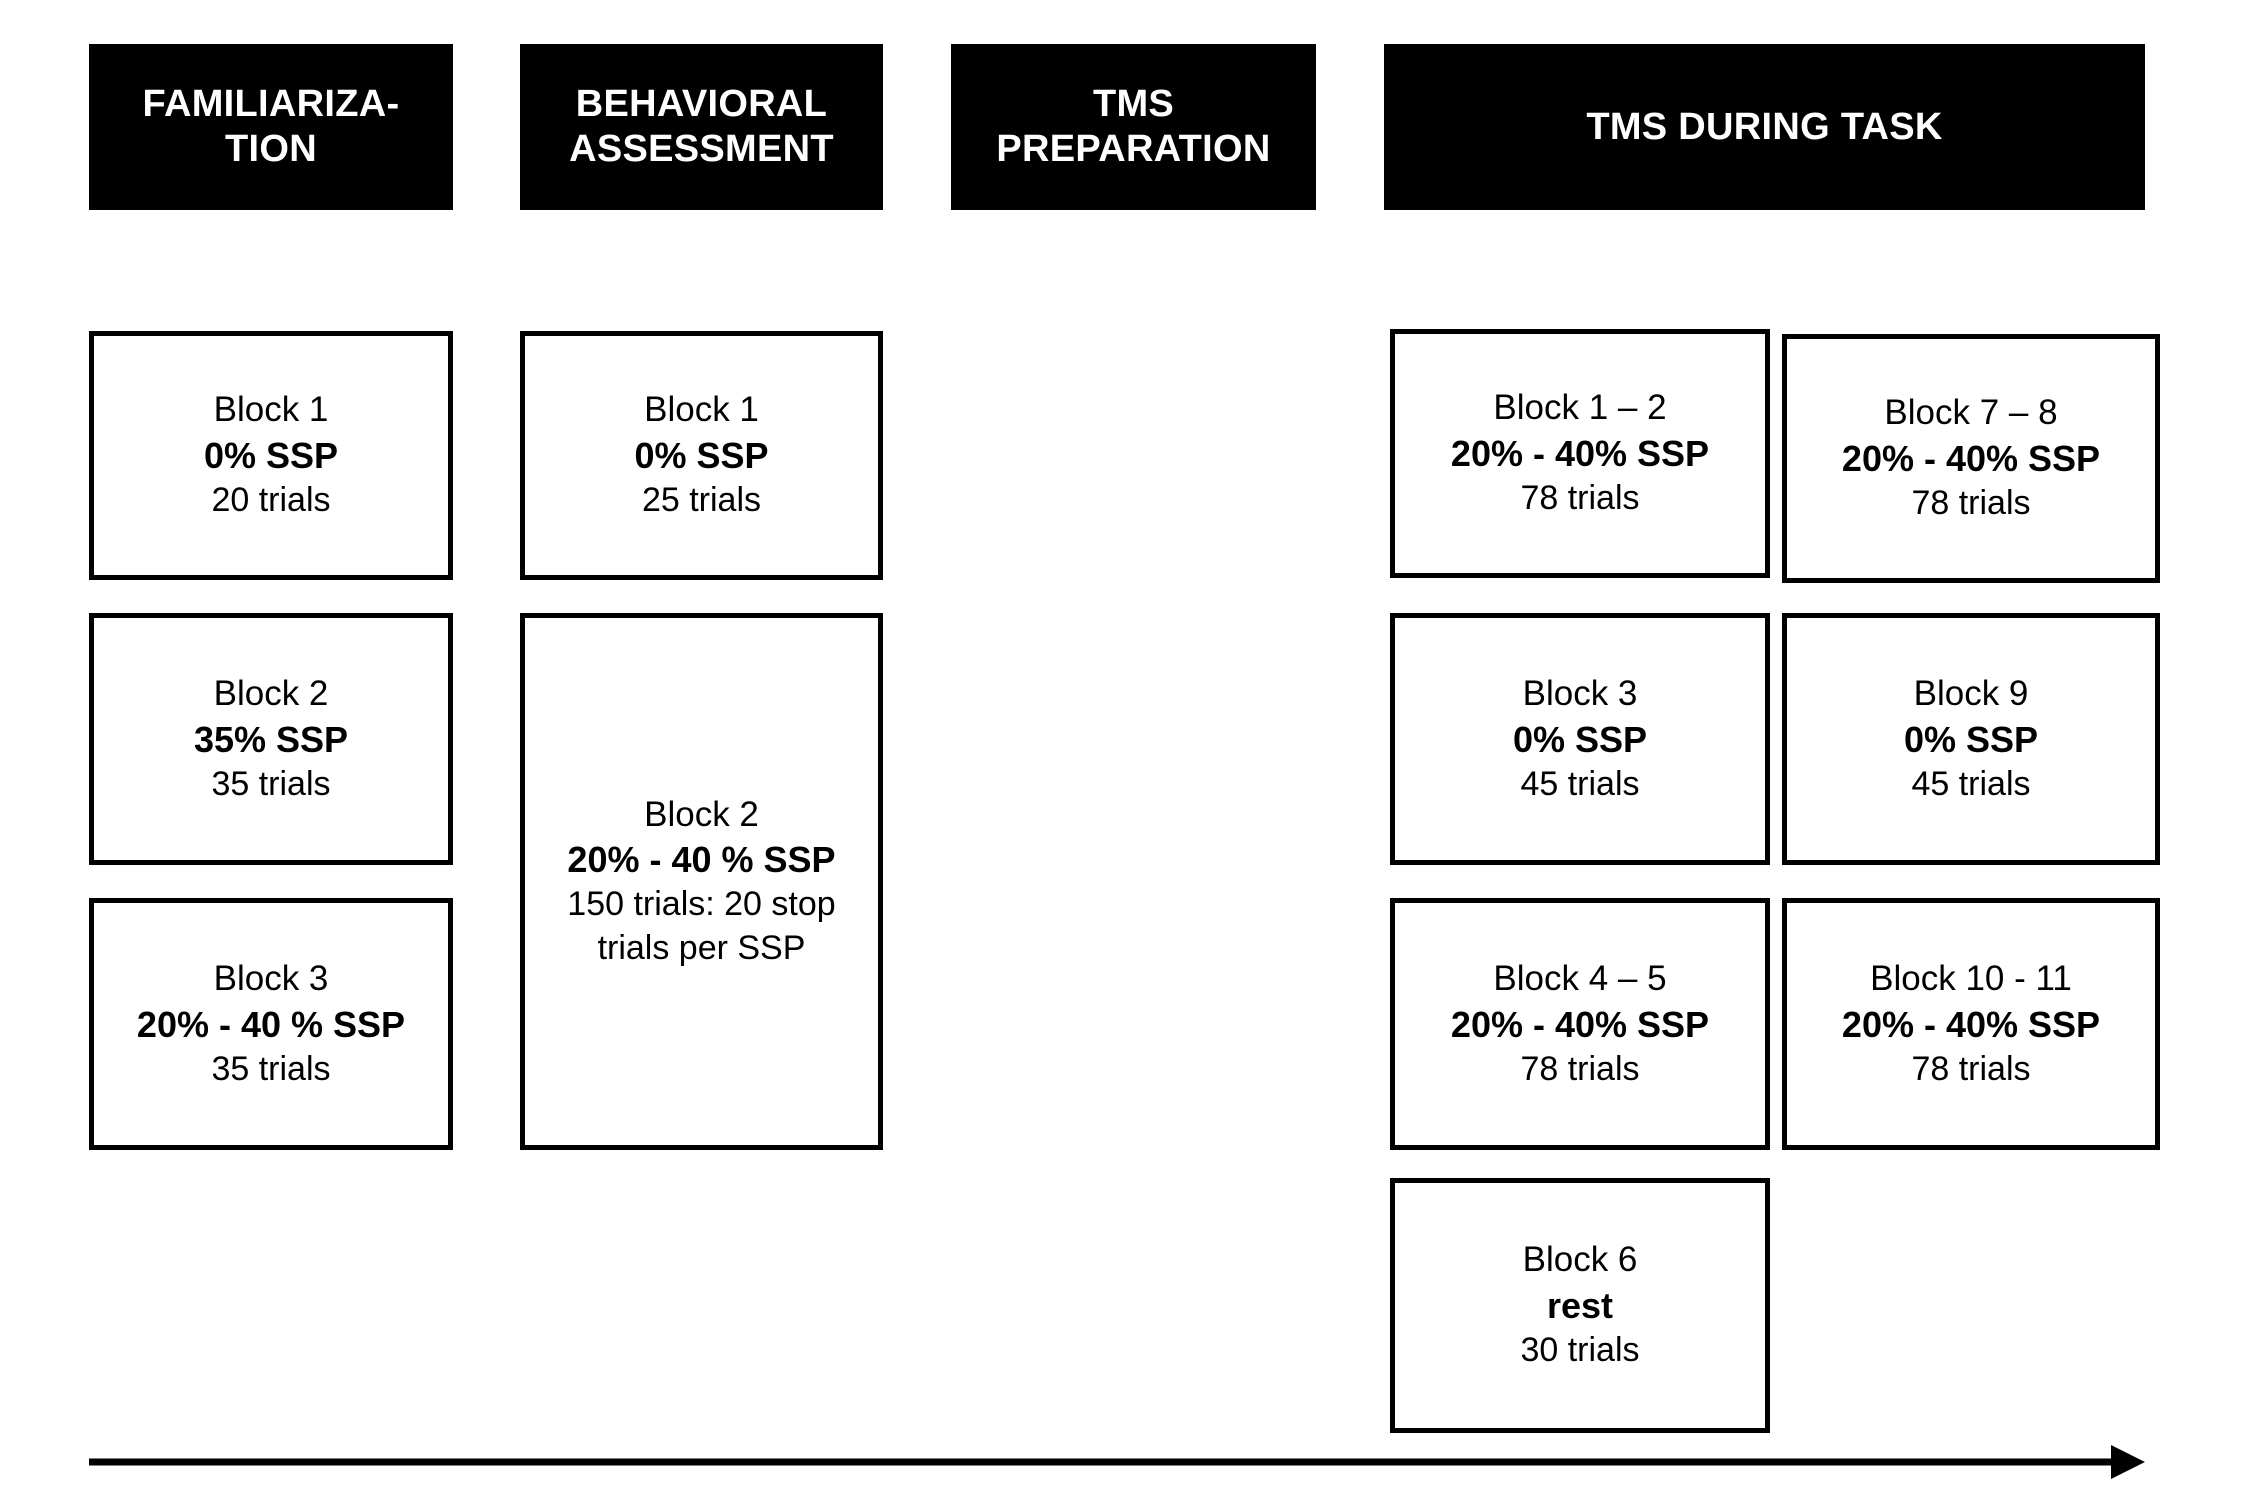 The image size is (2244, 1498). I want to click on block-box: Block 9 0% SSP 45 trials, so click(1971, 739).